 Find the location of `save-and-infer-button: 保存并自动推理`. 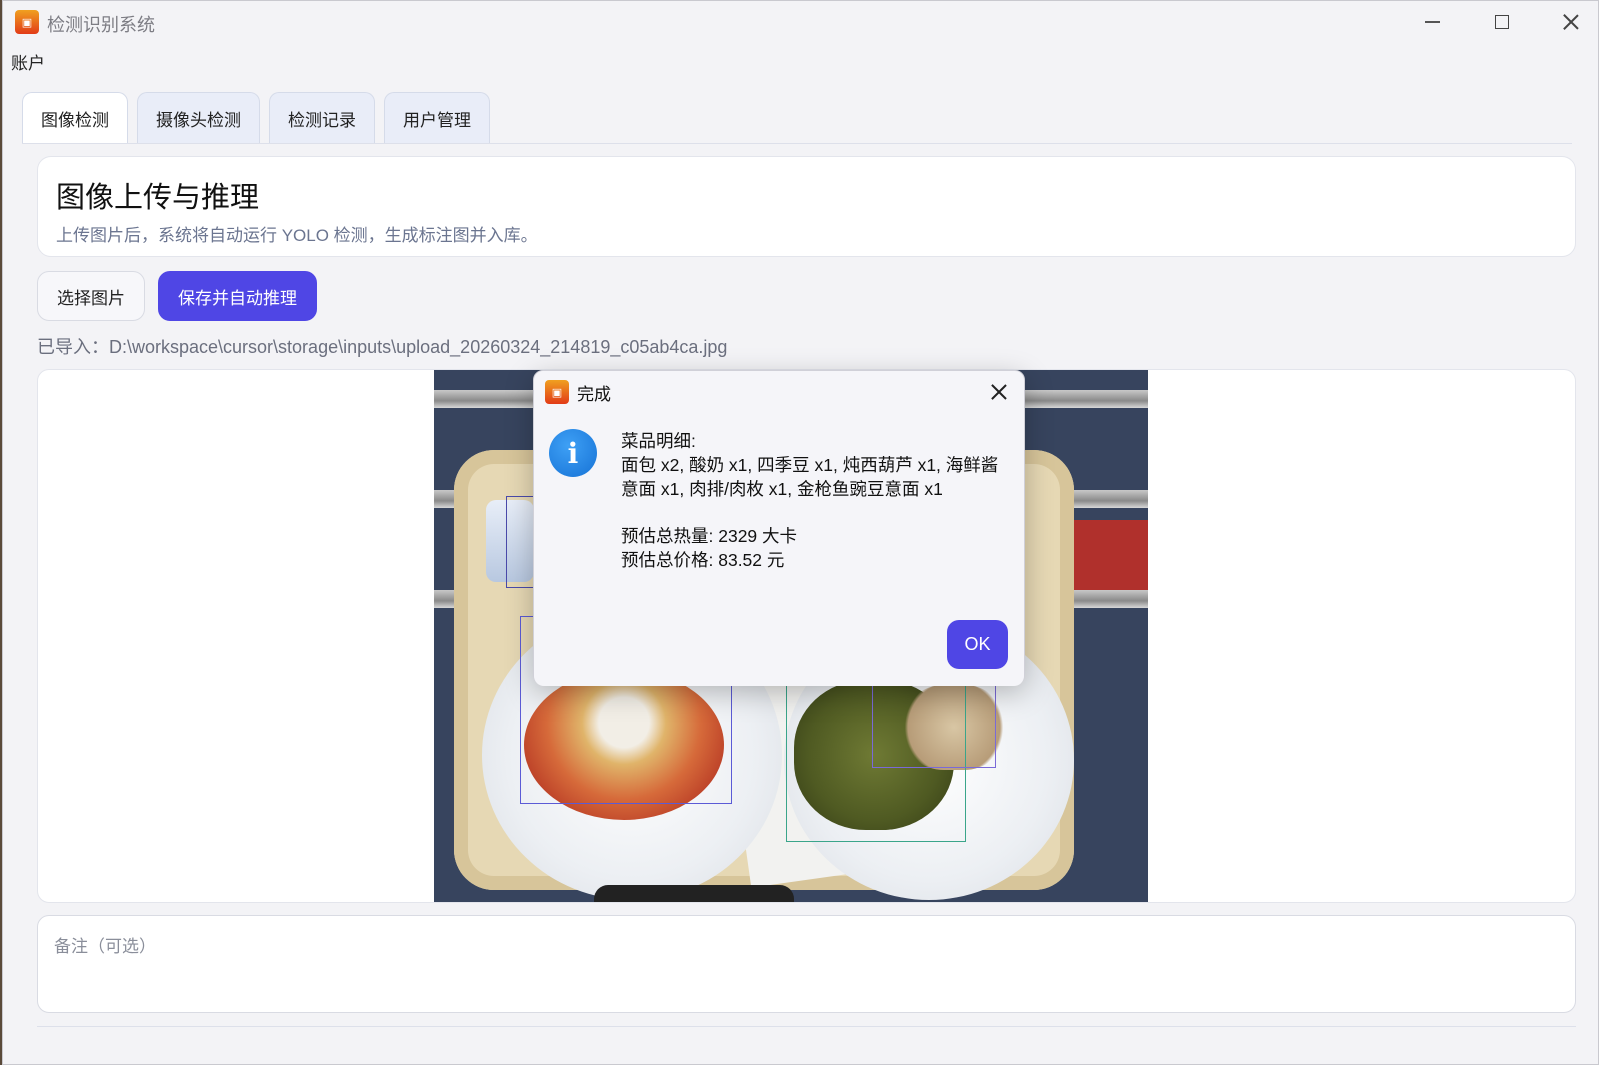

save-and-infer-button: 保存并自动推理 is located at coordinates (237, 296).